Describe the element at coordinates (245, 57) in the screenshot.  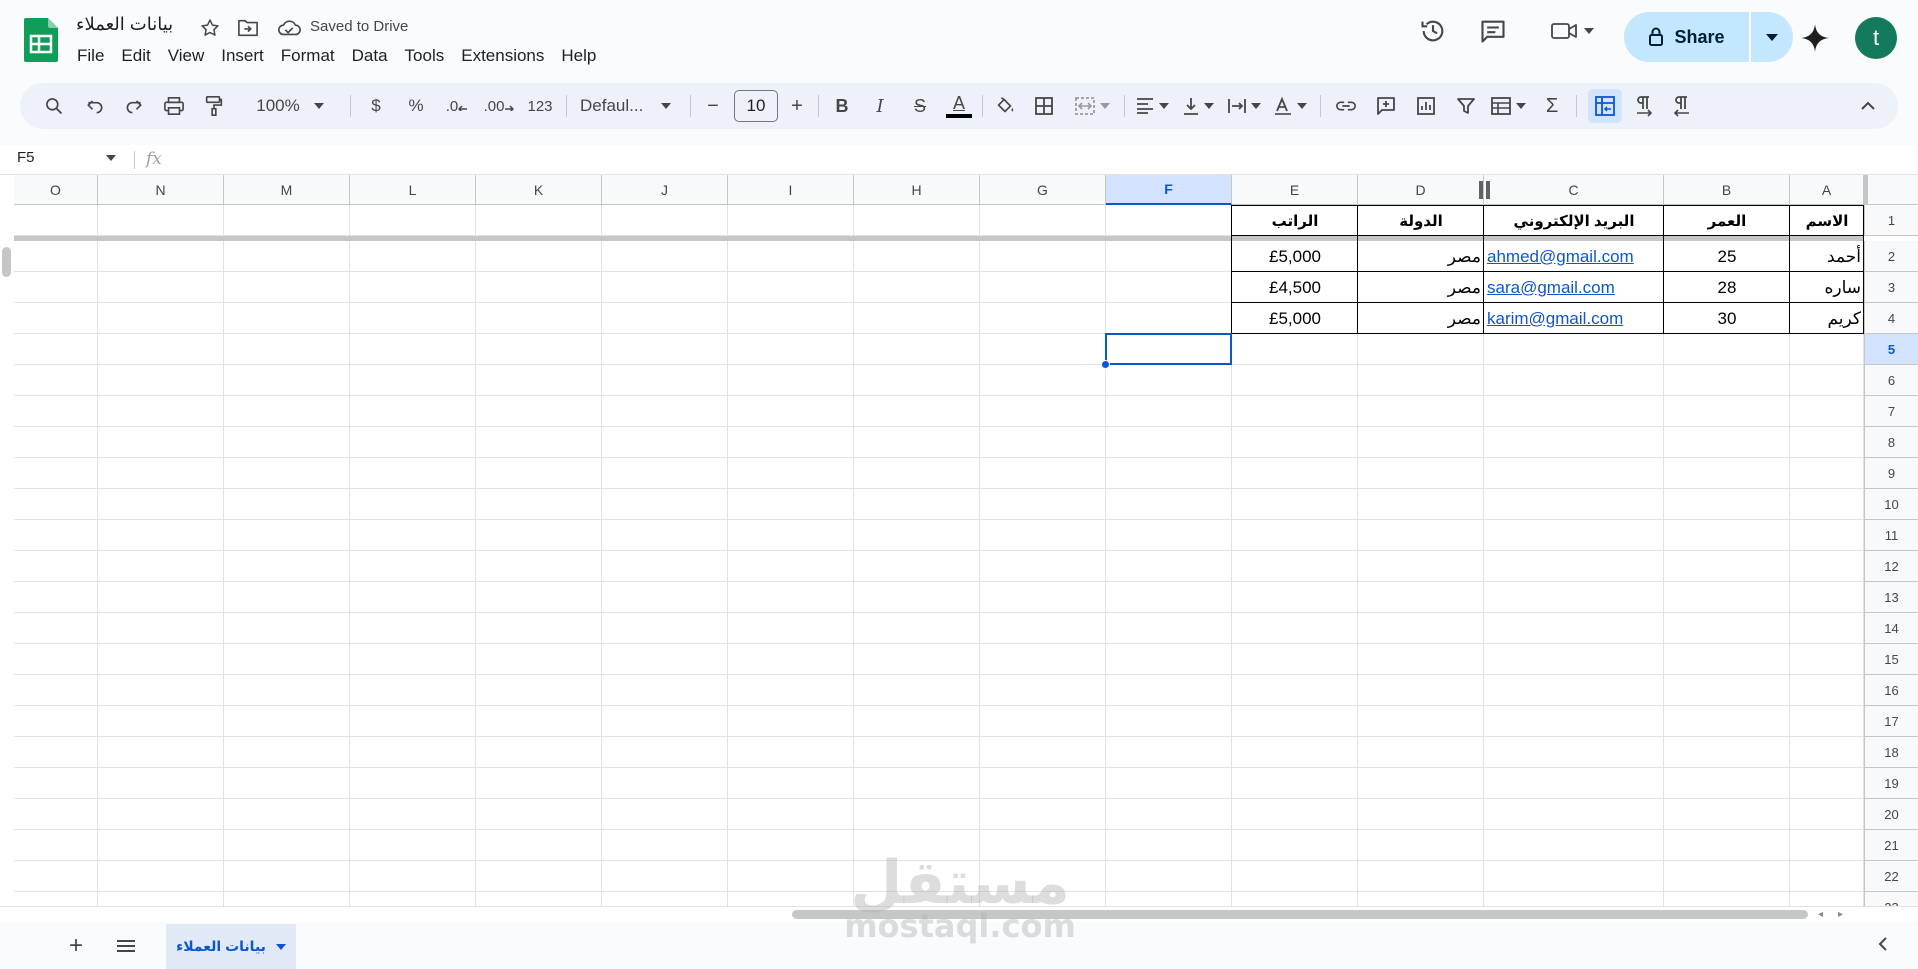
I see `menu-insert: Insert` at that location.